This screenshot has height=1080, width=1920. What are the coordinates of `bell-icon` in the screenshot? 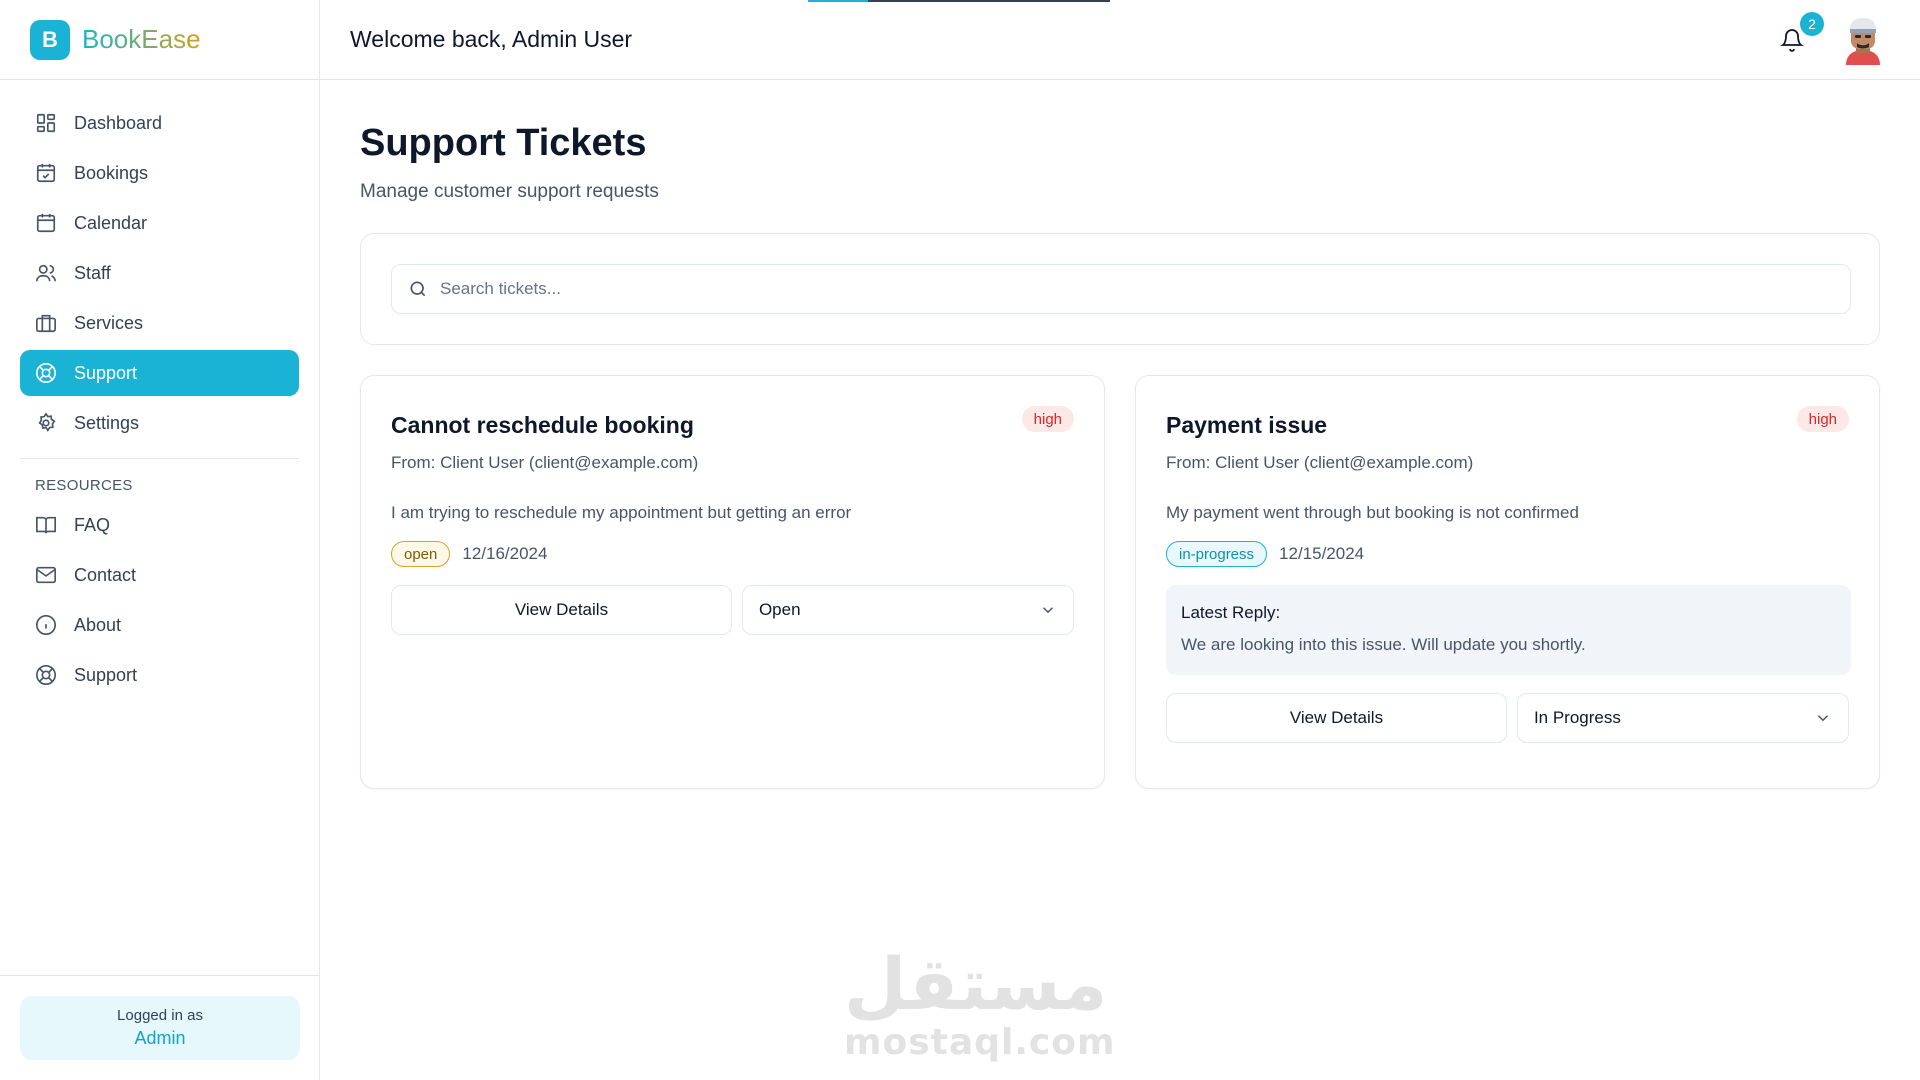 It's located at (1792, 40).